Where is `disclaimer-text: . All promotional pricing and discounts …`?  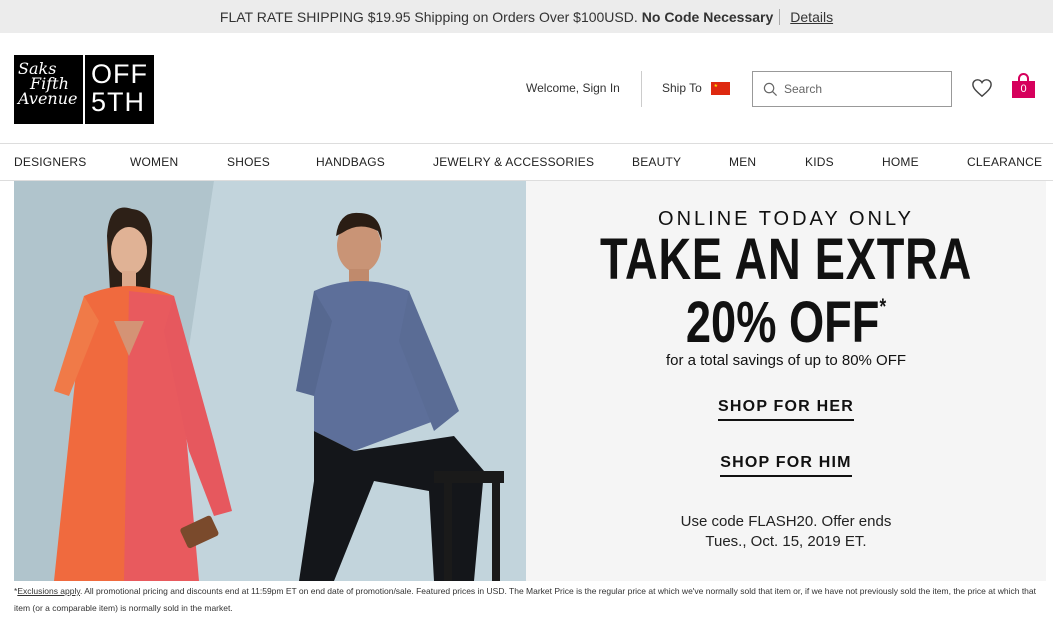
disclaimer-text: . All promotional pricing and discounts … is located at coordinates (525, 599).